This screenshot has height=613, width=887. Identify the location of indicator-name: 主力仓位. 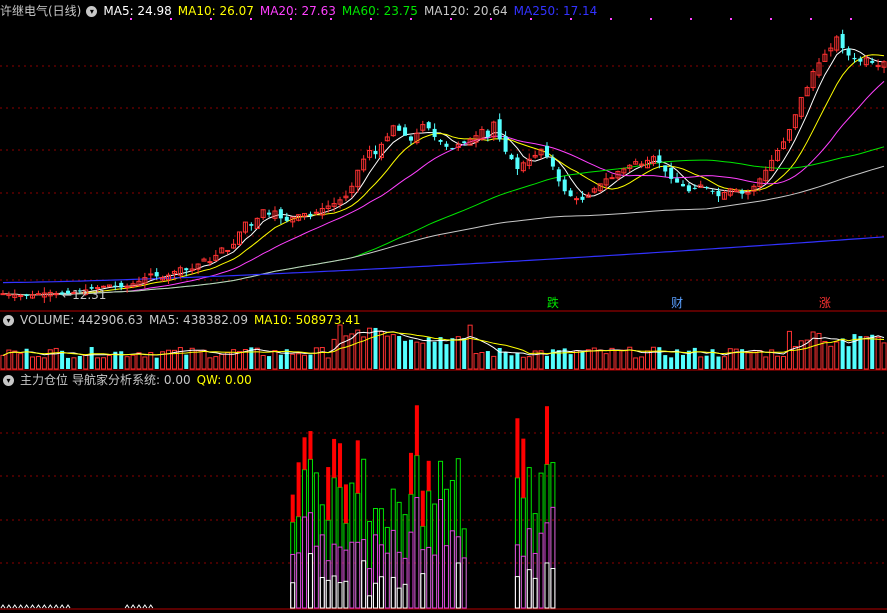
(44, 380).